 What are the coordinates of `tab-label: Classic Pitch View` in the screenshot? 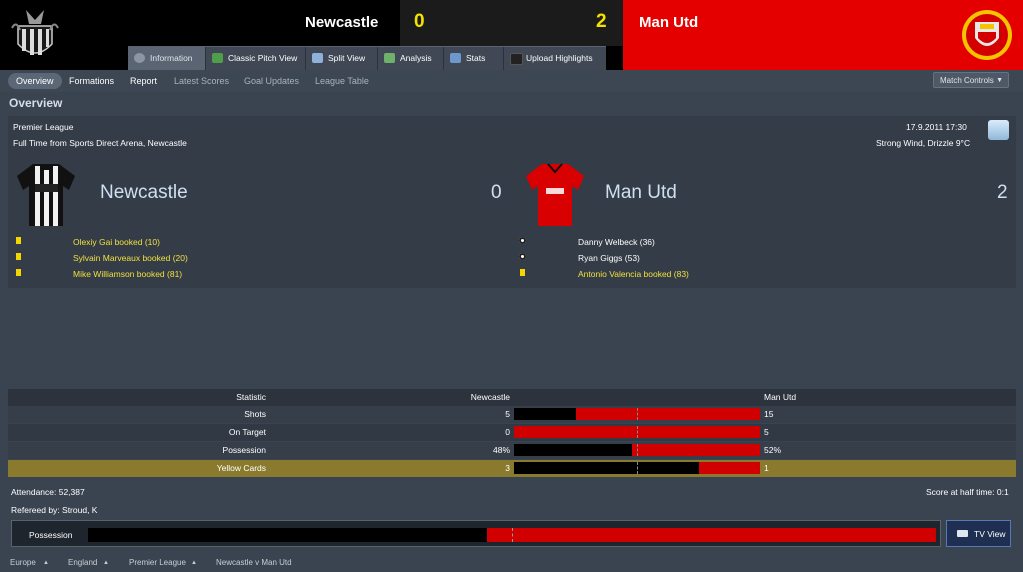 It's located at (263, 58).